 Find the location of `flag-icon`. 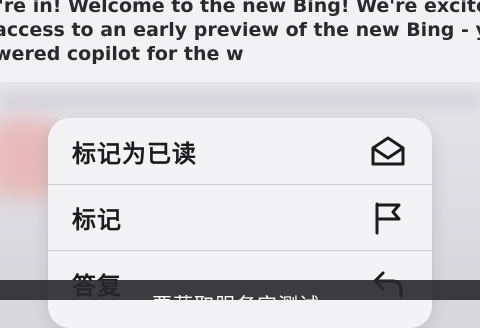

flag-icon is located at coordinates (388, 218).